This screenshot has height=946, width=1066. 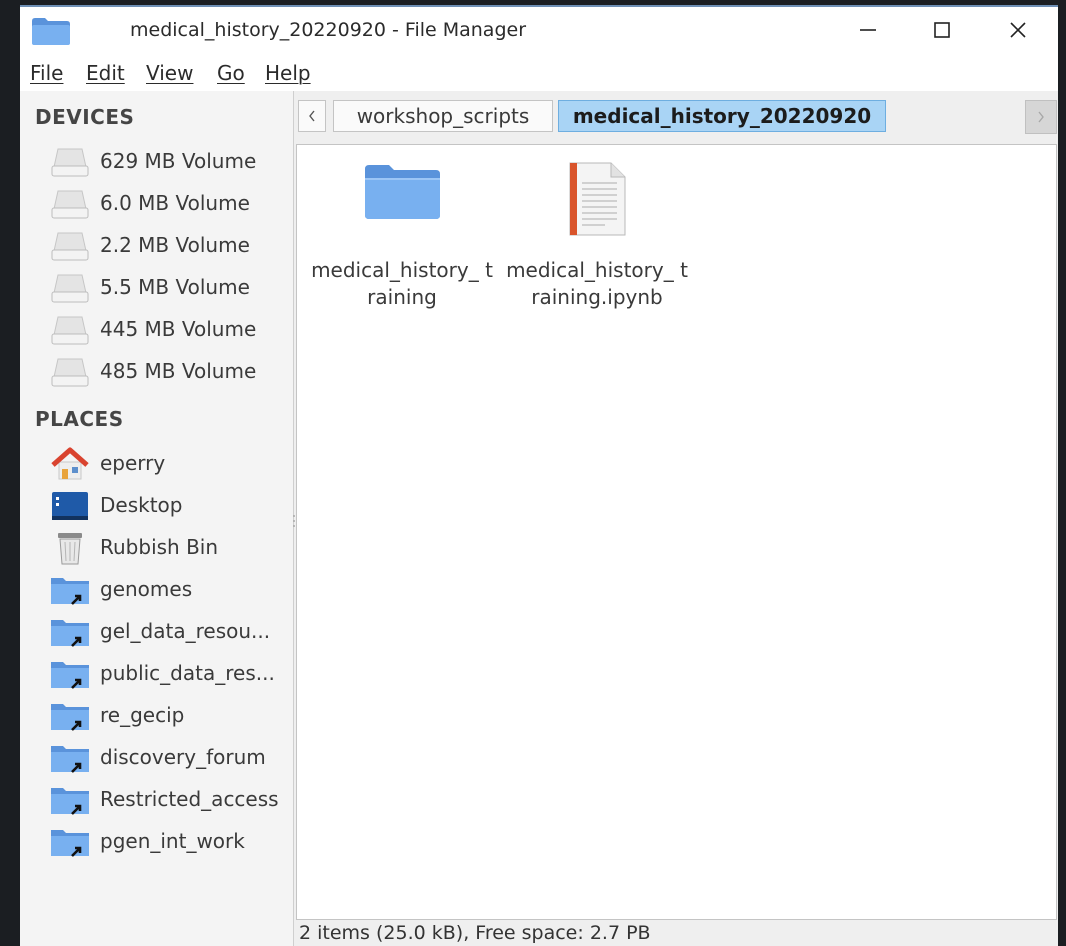 I want to click on file-item-notebook: medical_history_ training.ipynb, so click(x=597, y=233).